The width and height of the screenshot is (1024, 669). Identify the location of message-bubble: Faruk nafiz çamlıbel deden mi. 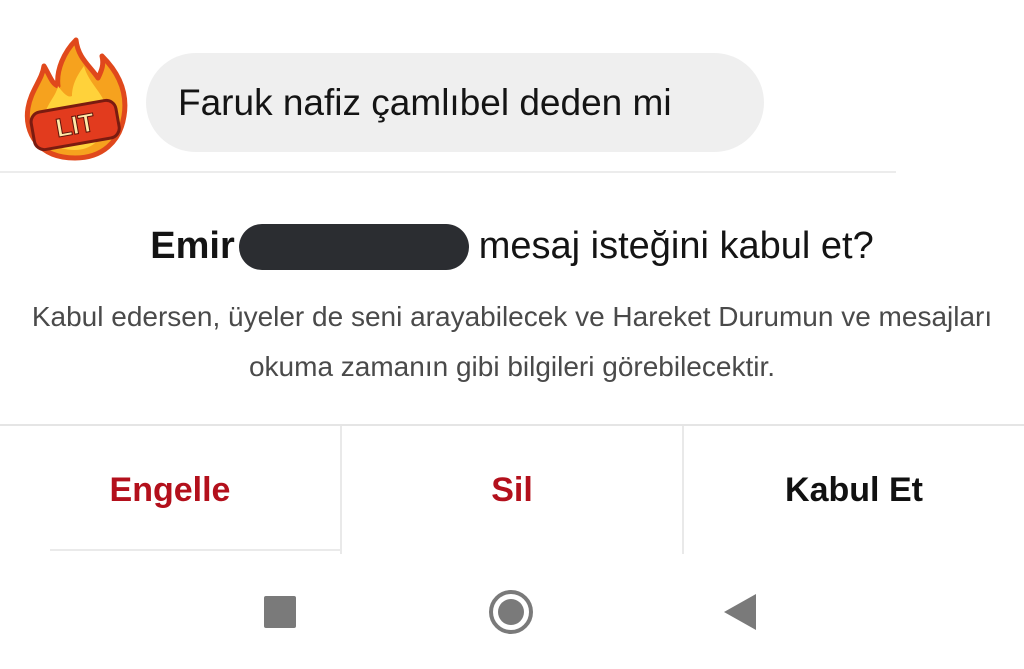
(455, 102).